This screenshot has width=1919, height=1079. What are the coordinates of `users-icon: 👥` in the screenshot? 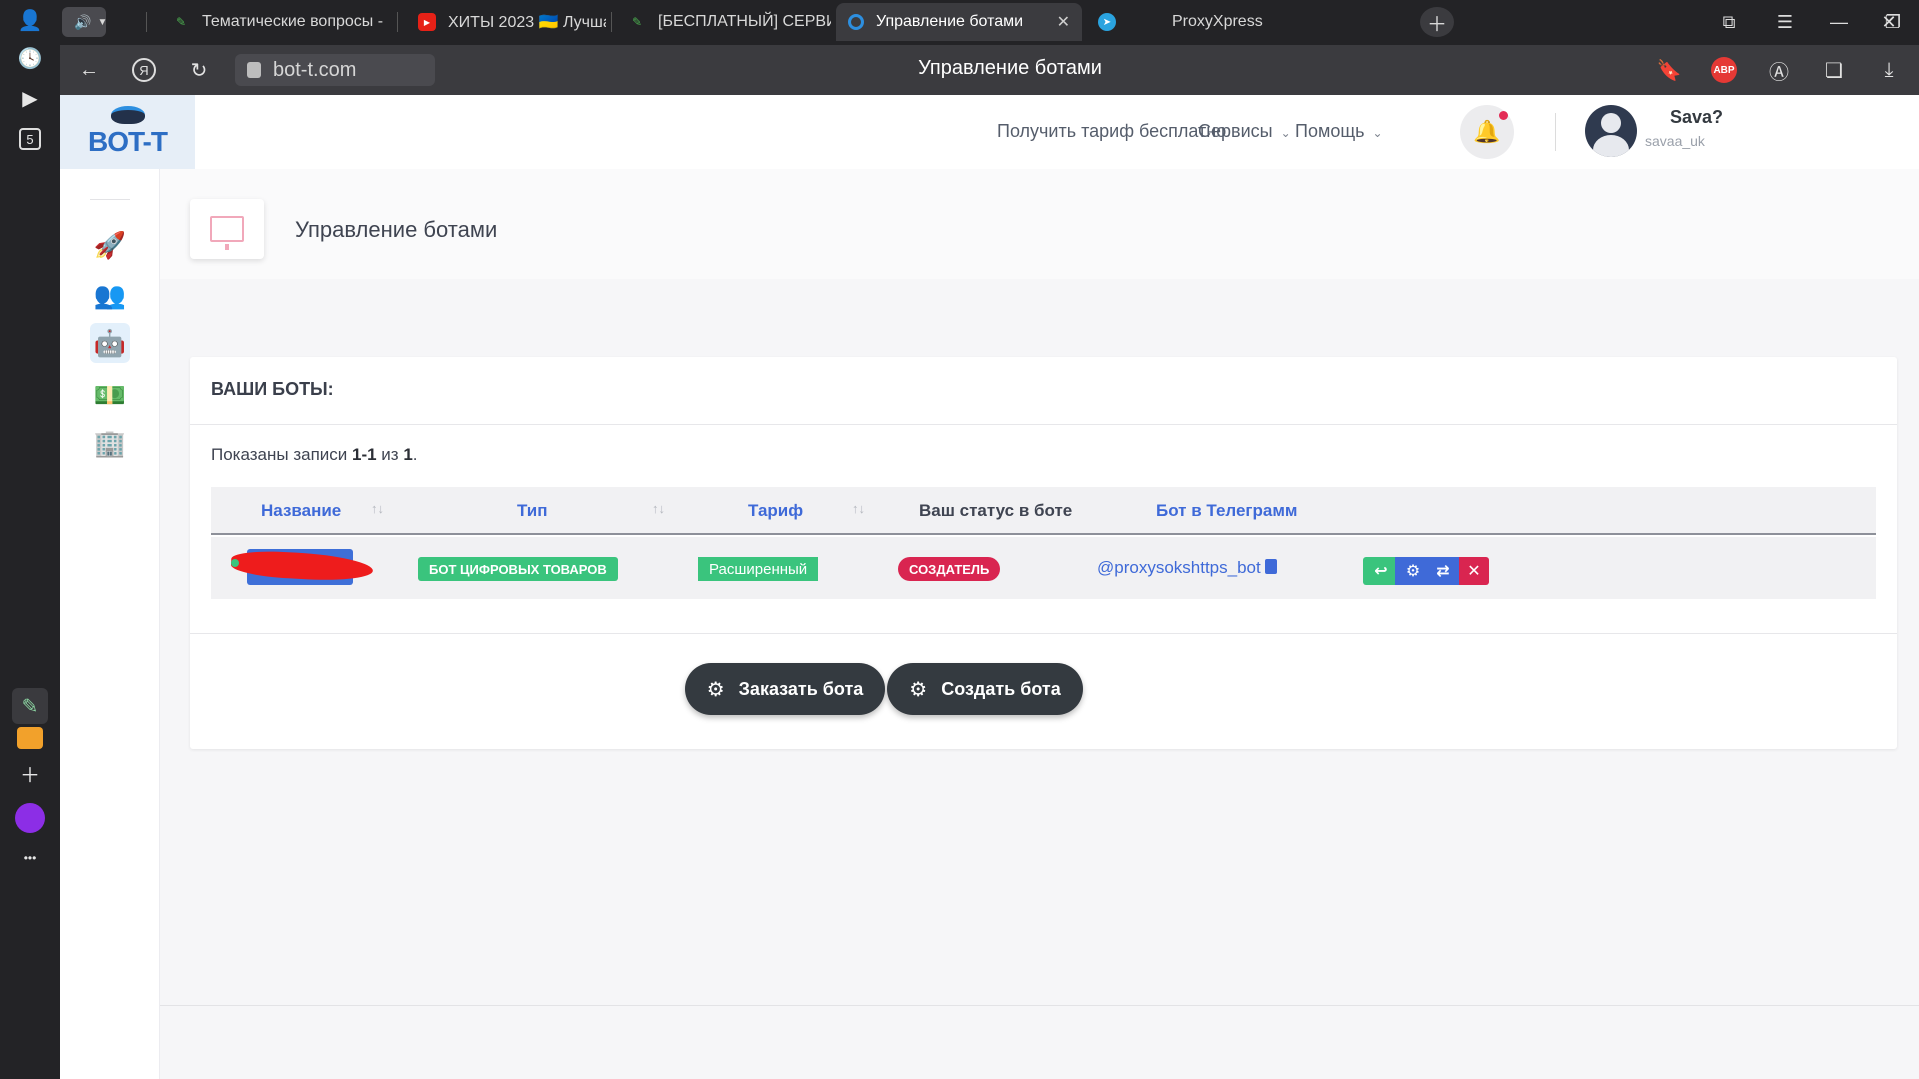 It's located at (110, 295).